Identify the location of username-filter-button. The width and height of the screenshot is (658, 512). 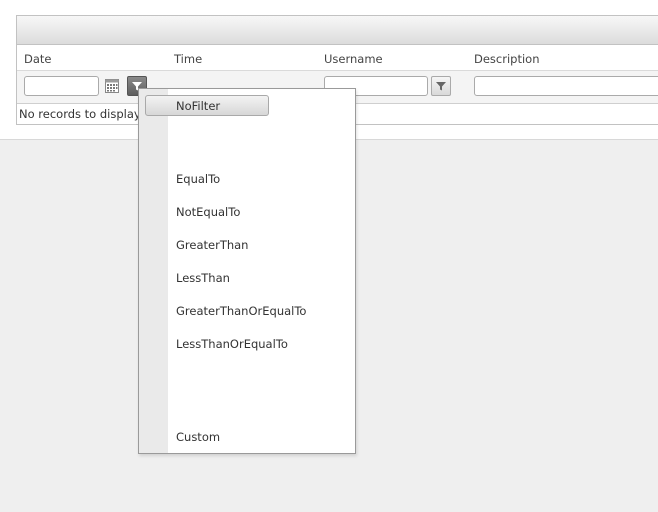
(441, 86).